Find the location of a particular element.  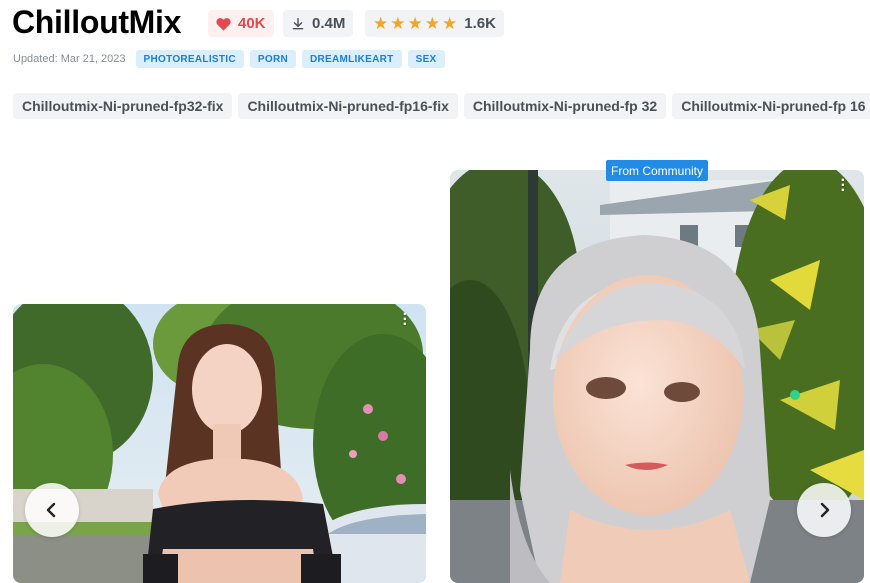

download-button: 0.4M is located at coordinates (318, 23).